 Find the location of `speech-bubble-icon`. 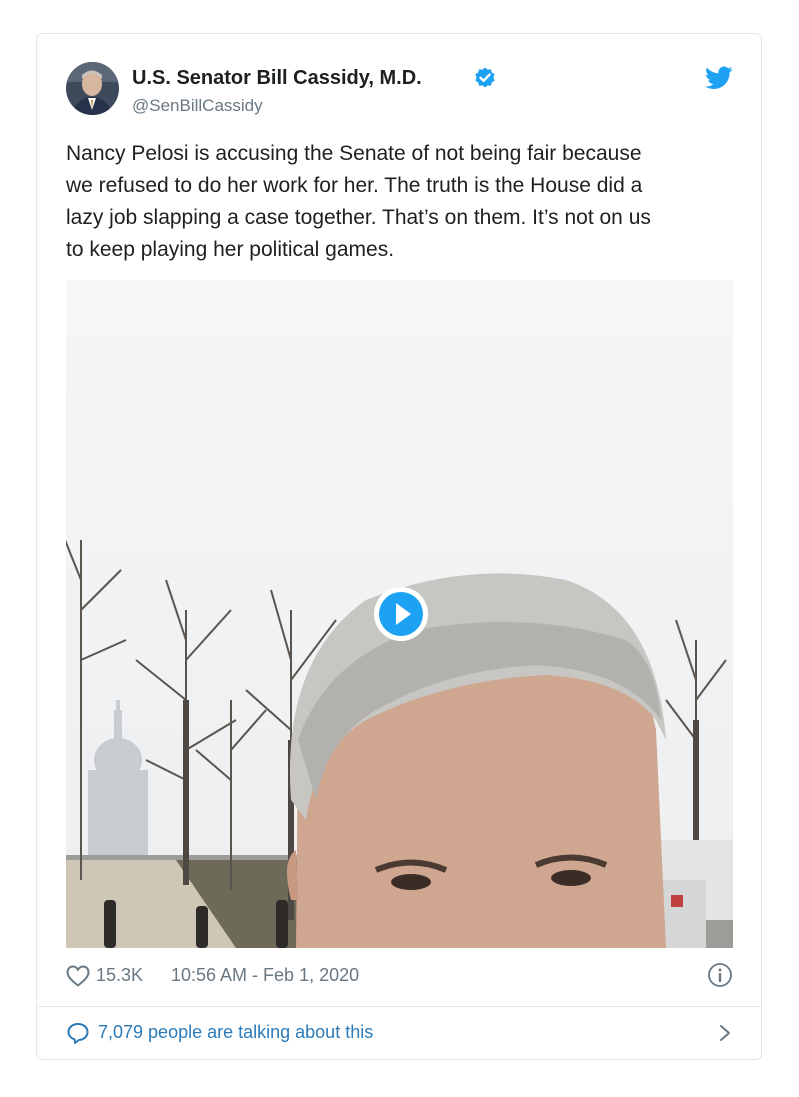

speech-bubble-icon is located at coordinates (78, 1033).